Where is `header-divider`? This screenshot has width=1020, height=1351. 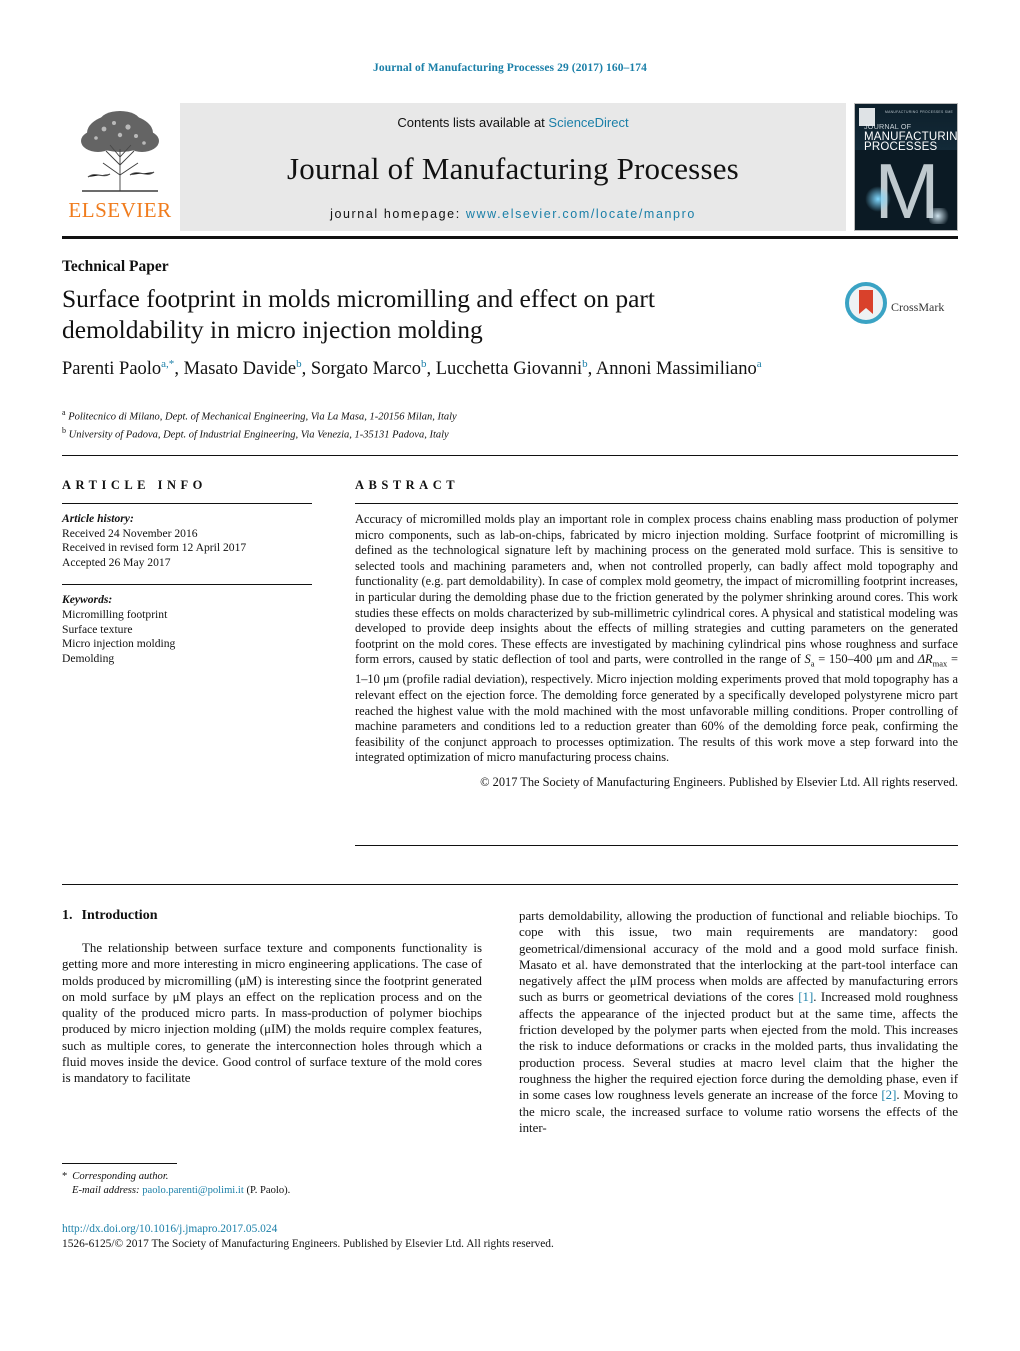 header-divider is located at coordinates (510, 455).